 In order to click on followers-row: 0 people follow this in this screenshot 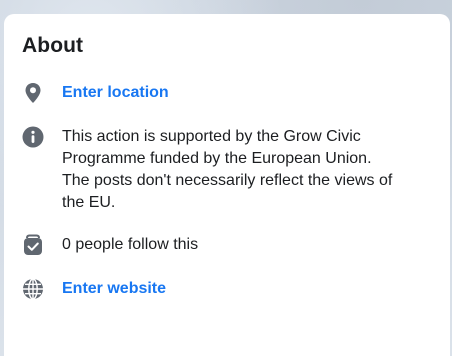, I will do `click(227, 245)`.